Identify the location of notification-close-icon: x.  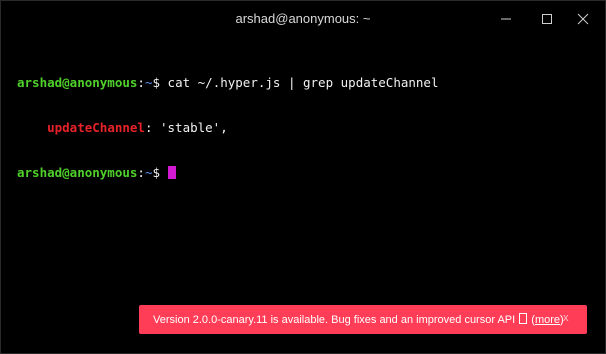
(566, 318).